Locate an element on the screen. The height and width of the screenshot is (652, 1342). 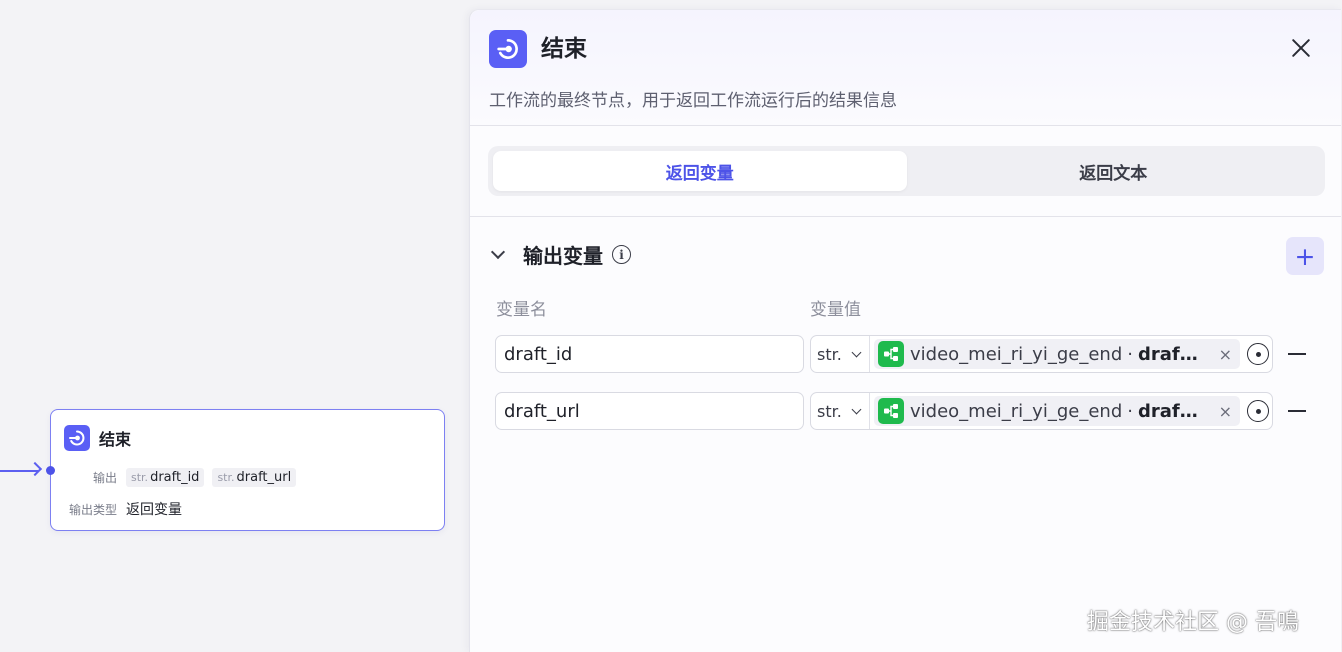
node-title: 结束 is located at coordinates (115, 439).